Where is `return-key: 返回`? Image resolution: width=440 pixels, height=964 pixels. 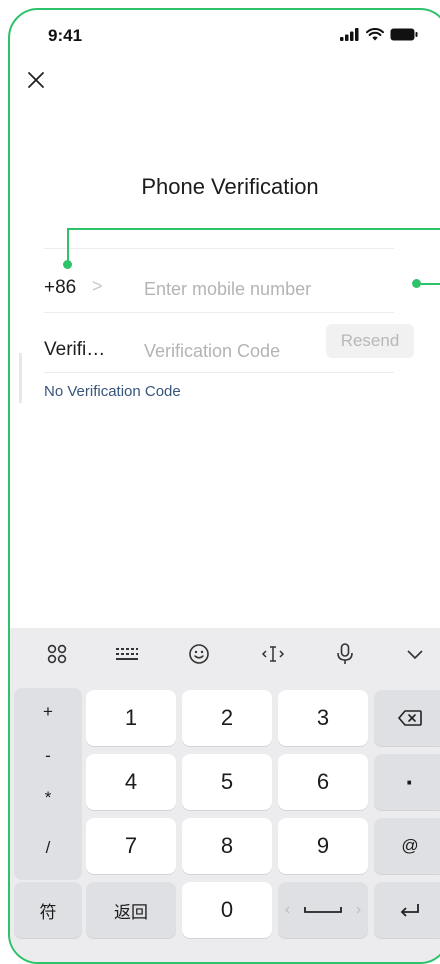 return-key: 返回 is located at coordinates (131, 910).